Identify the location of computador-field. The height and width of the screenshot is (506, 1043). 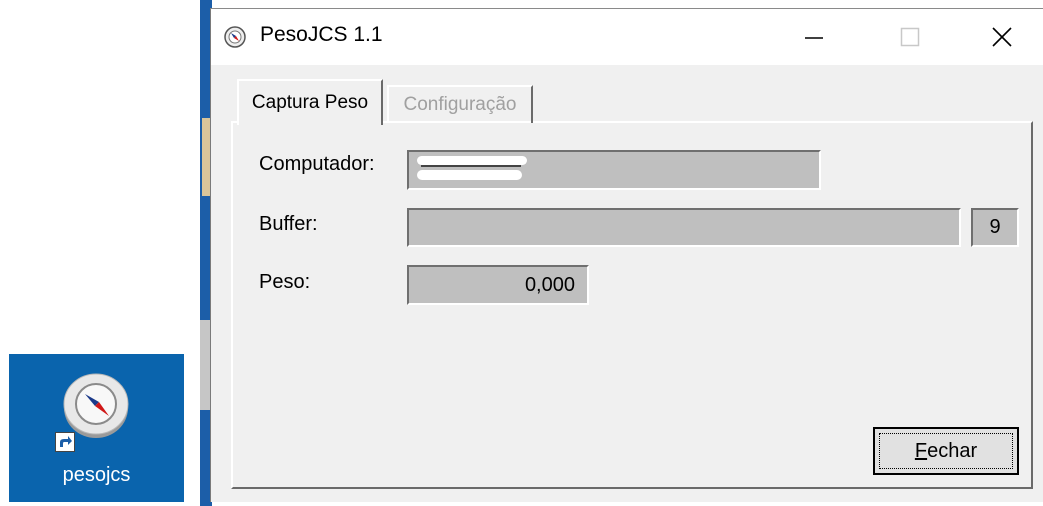
(614, 170).